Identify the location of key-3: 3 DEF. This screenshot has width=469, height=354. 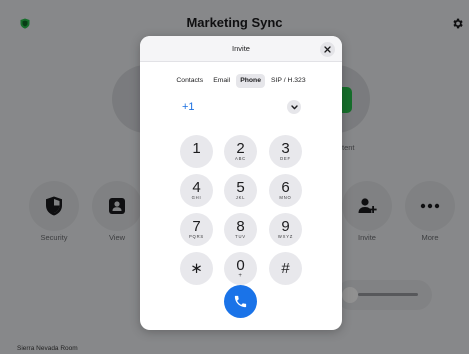
(285, 151).